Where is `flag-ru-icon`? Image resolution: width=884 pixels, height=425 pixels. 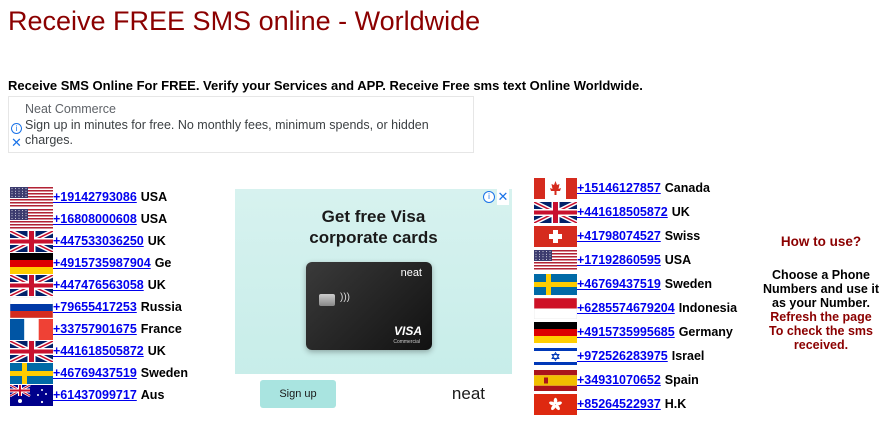 flag-ru-icon is located at coordinates (31, 307).